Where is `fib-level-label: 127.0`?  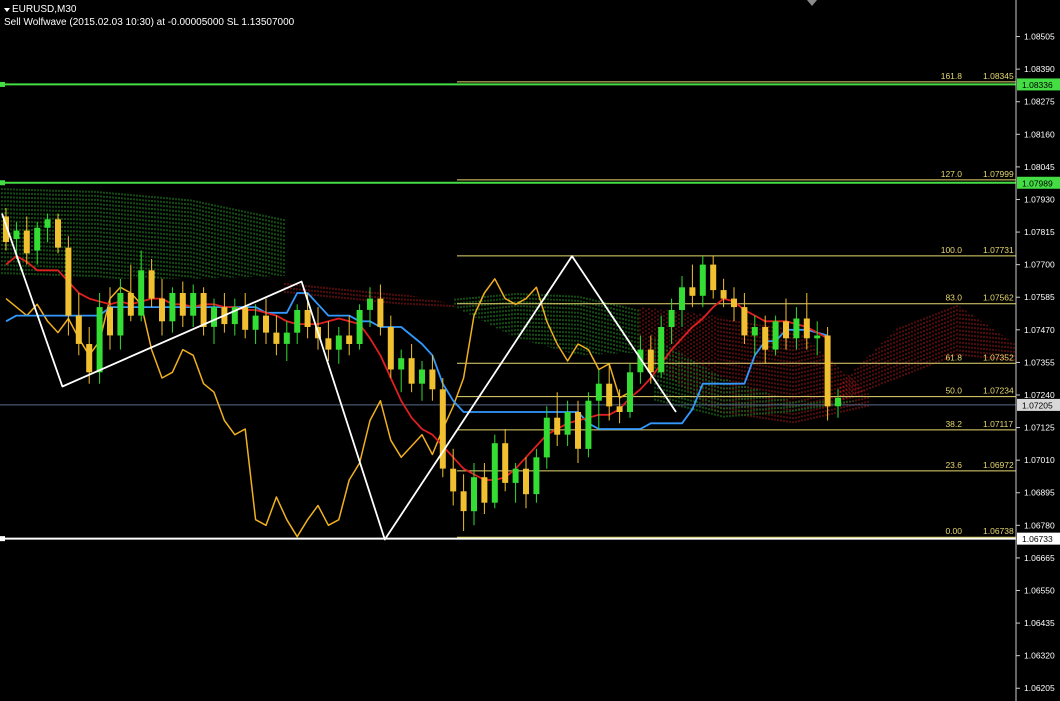 fib-level-label: 127.0 is located at coordinates (952, 174).